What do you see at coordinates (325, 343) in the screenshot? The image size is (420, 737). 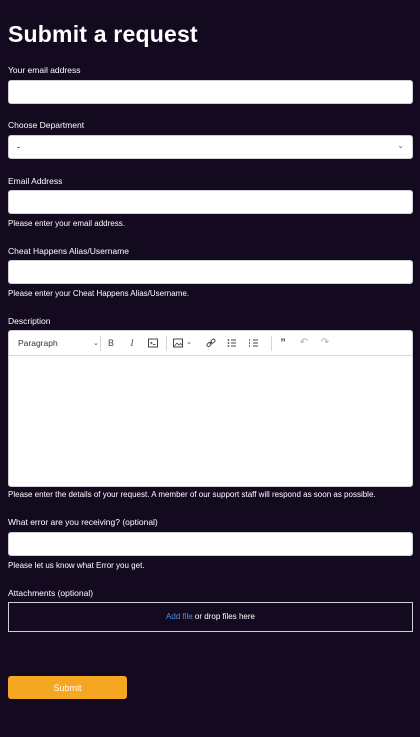 I see `redo-icon: ↷` at bounding box center [325, 343].